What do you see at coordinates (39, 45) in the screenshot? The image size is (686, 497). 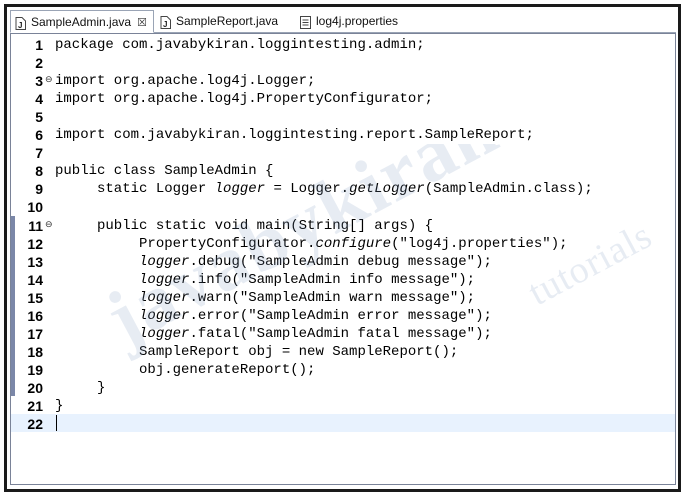 I see `line-number: 1` at bounding box center [39, 45].